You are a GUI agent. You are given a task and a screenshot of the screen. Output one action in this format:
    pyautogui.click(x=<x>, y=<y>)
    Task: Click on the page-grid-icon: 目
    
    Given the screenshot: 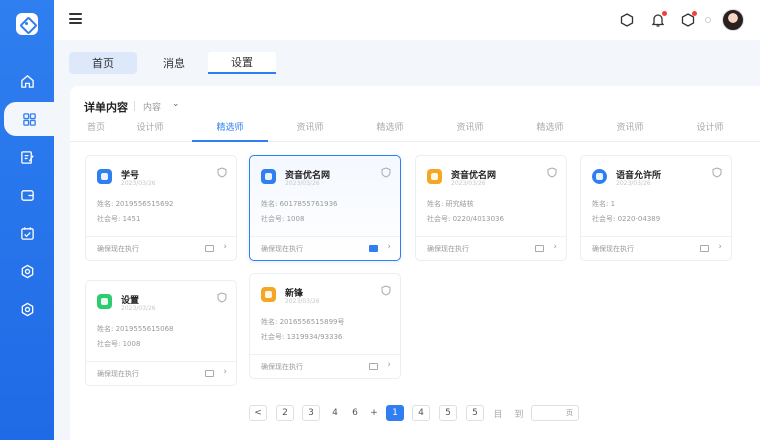 What is the action you would take?
    pyautogui.click(x=498, y=413)
    